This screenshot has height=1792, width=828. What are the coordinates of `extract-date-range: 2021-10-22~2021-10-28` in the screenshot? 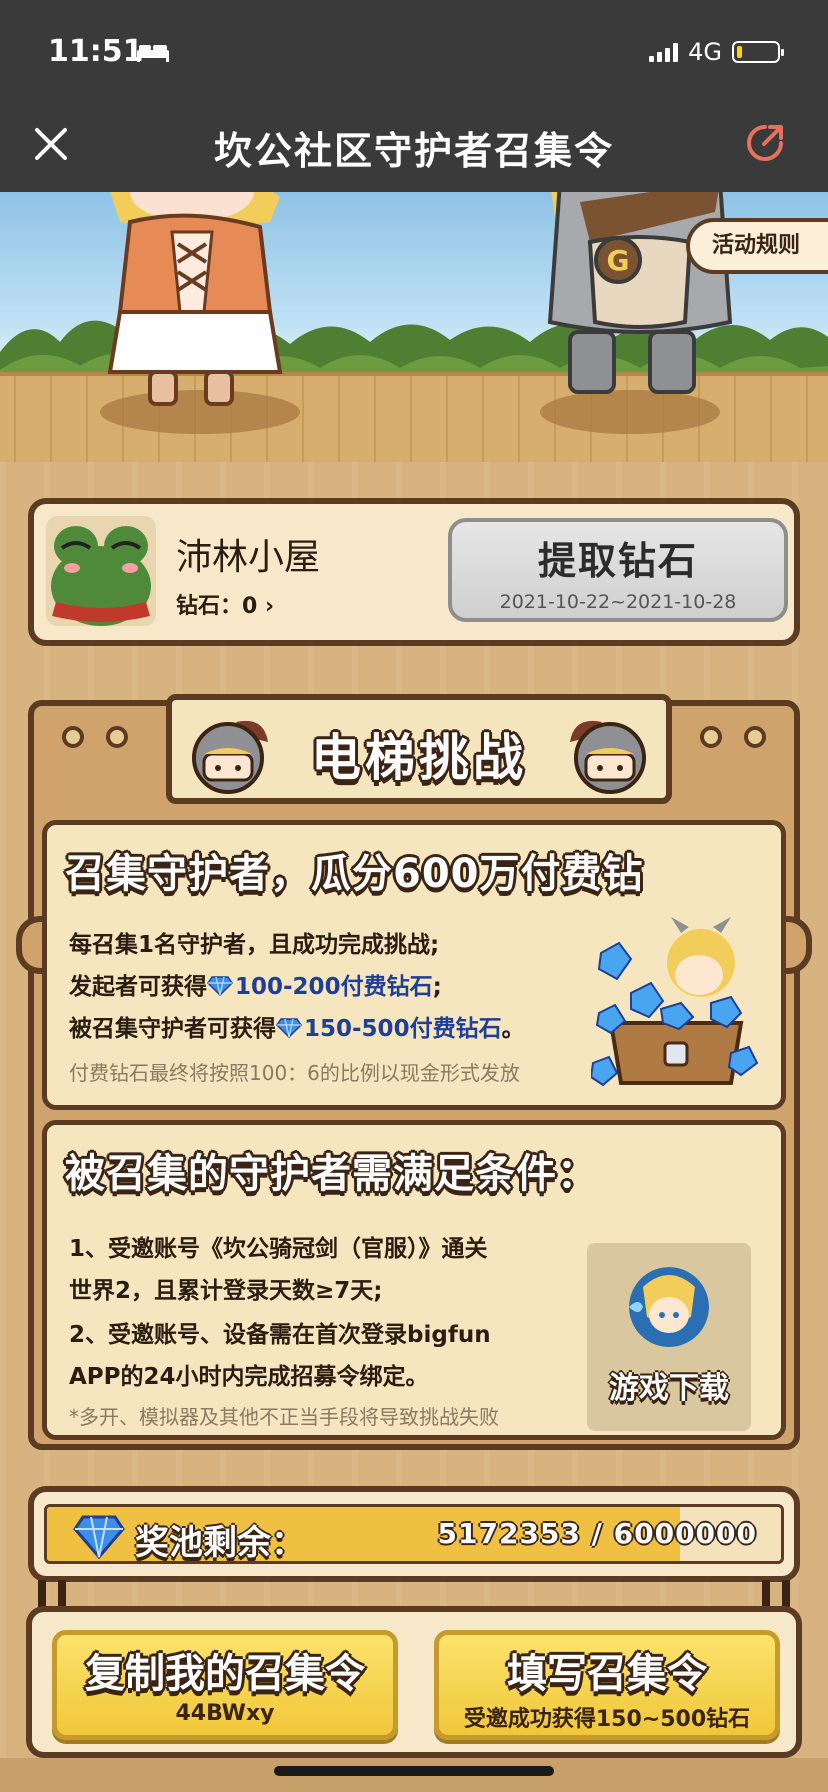 It's located at (618, 602).